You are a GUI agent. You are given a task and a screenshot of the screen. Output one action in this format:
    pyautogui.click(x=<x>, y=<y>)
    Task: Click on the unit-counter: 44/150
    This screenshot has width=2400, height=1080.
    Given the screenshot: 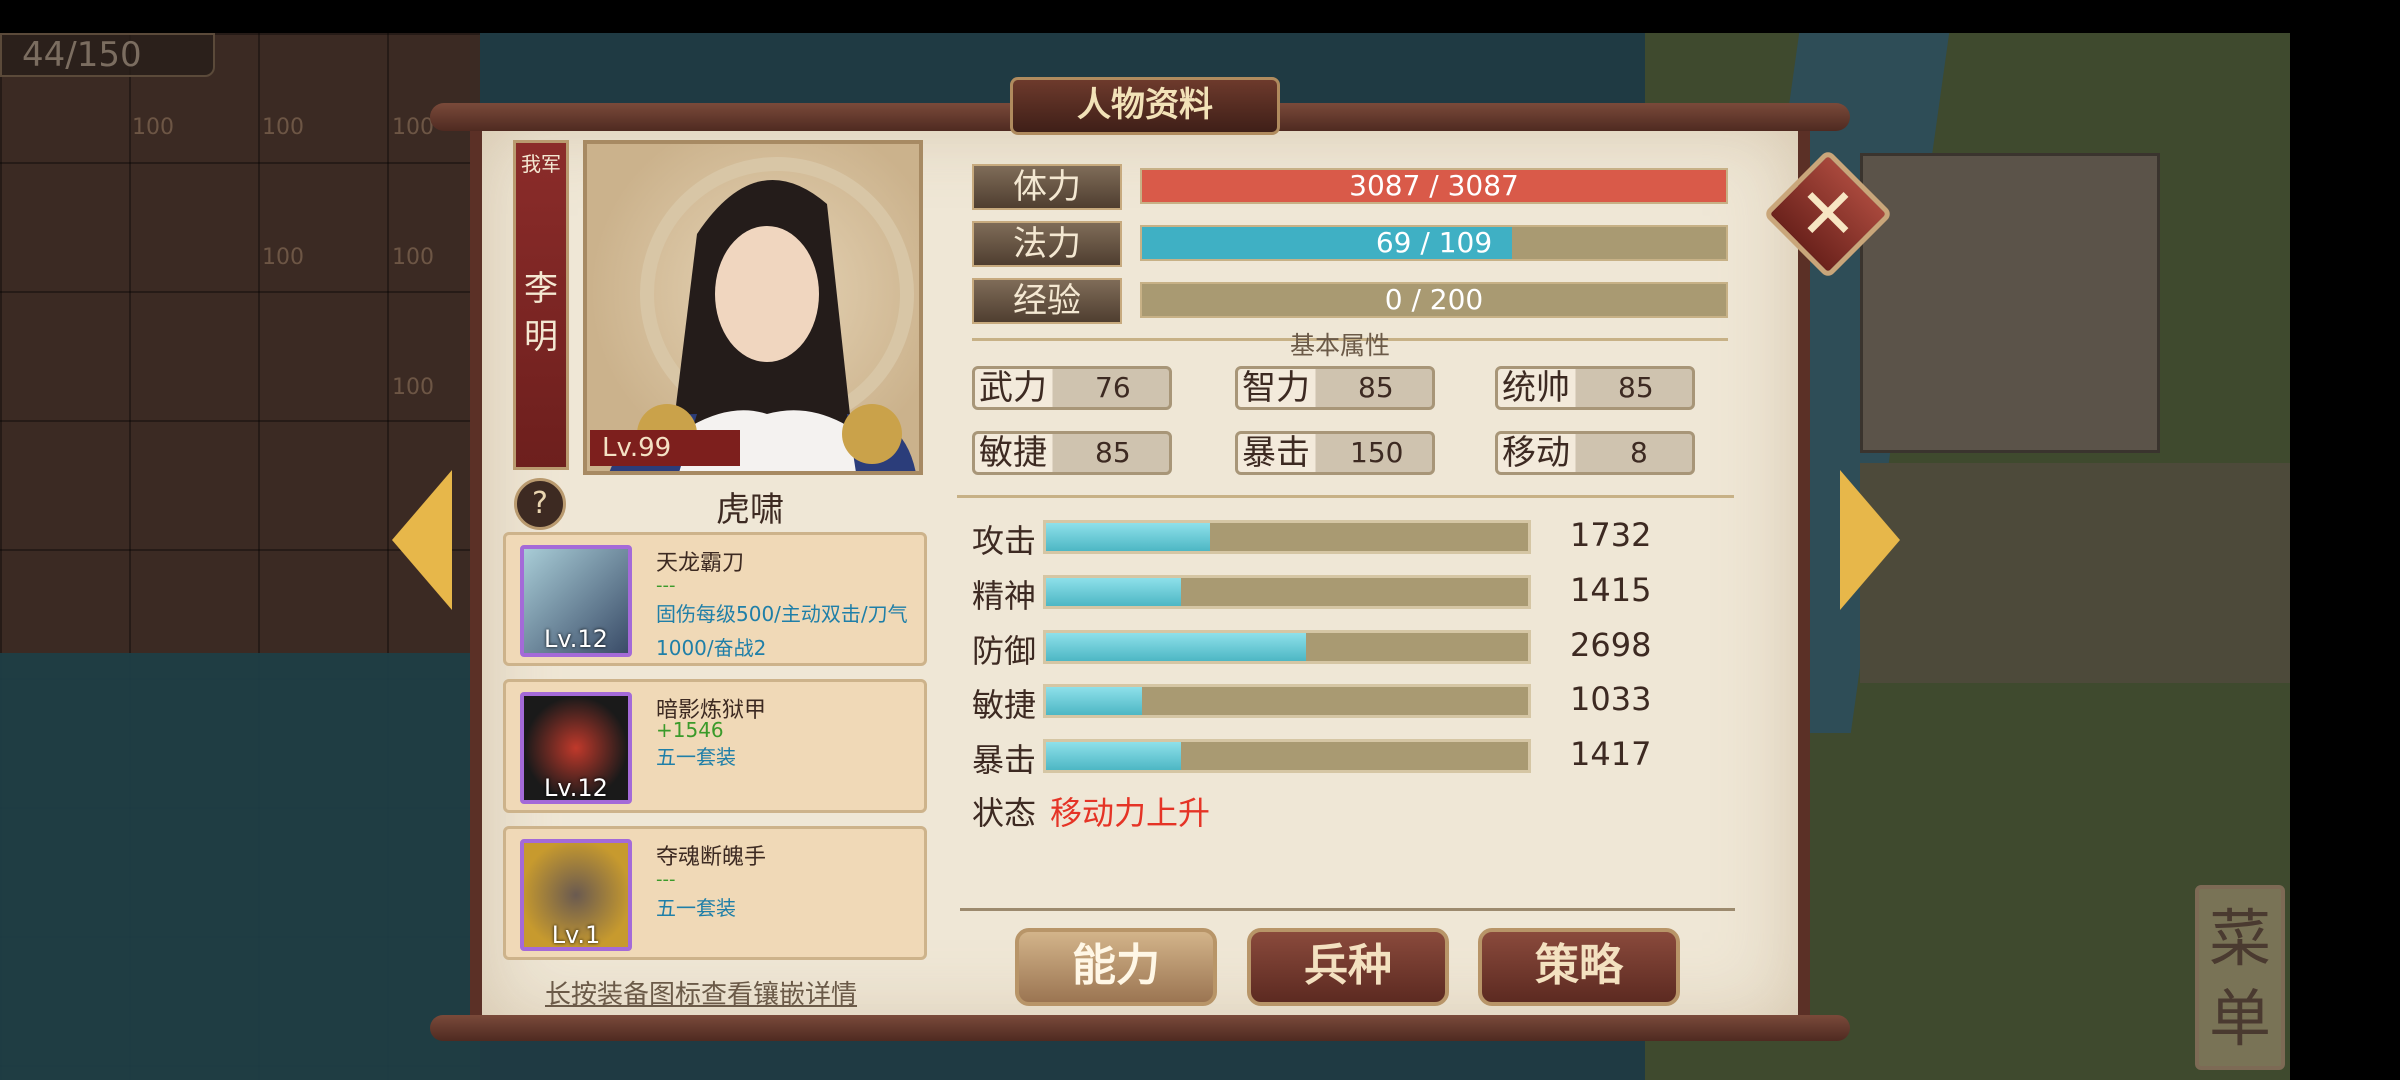 What is the action you would take?
    pyautogui.click(x=107, y=55)
    